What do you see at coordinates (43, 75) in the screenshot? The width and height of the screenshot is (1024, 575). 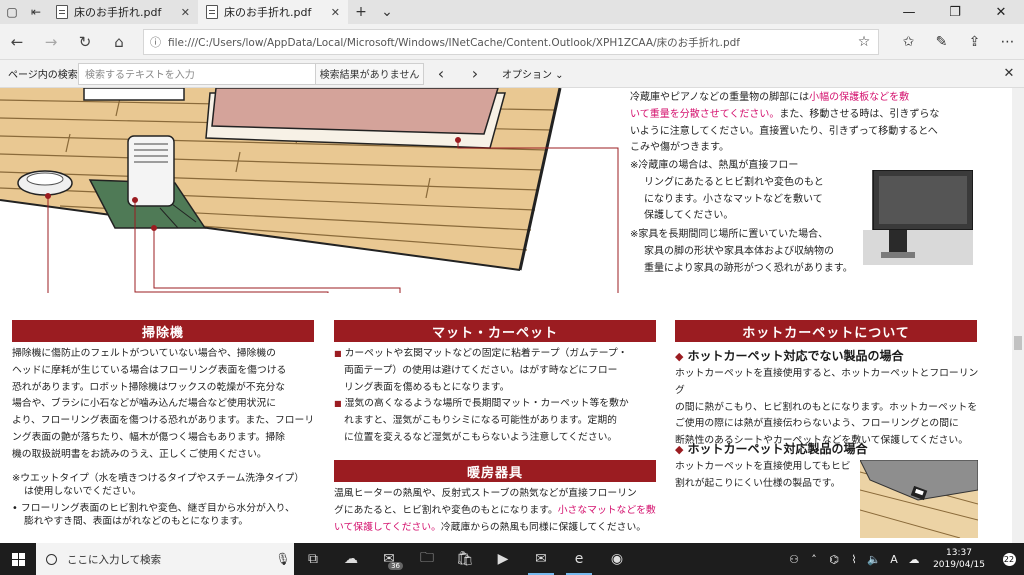 I see `find-label: ページ内の検索` at bounding box center [43, 75].